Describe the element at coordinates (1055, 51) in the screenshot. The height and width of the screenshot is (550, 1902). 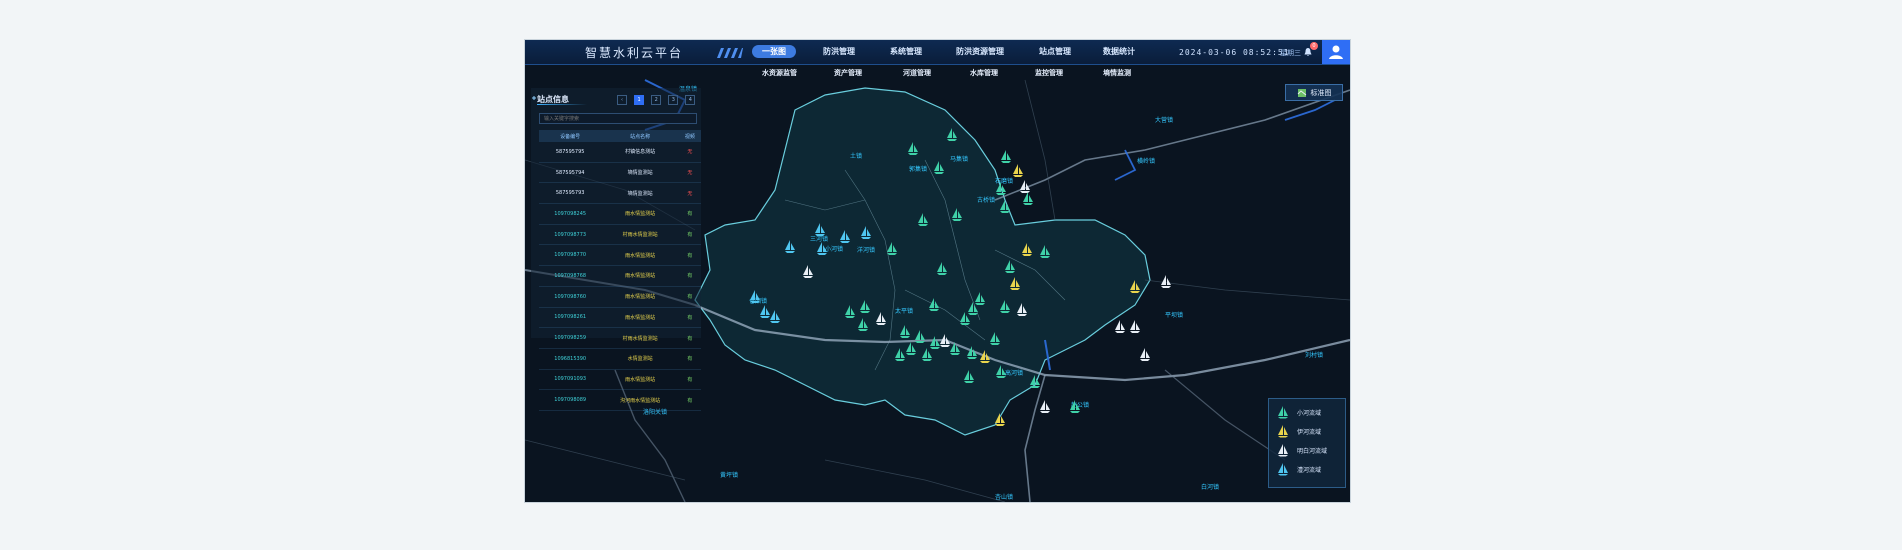
I see `nav-tab-station: 站点管理` at that location.